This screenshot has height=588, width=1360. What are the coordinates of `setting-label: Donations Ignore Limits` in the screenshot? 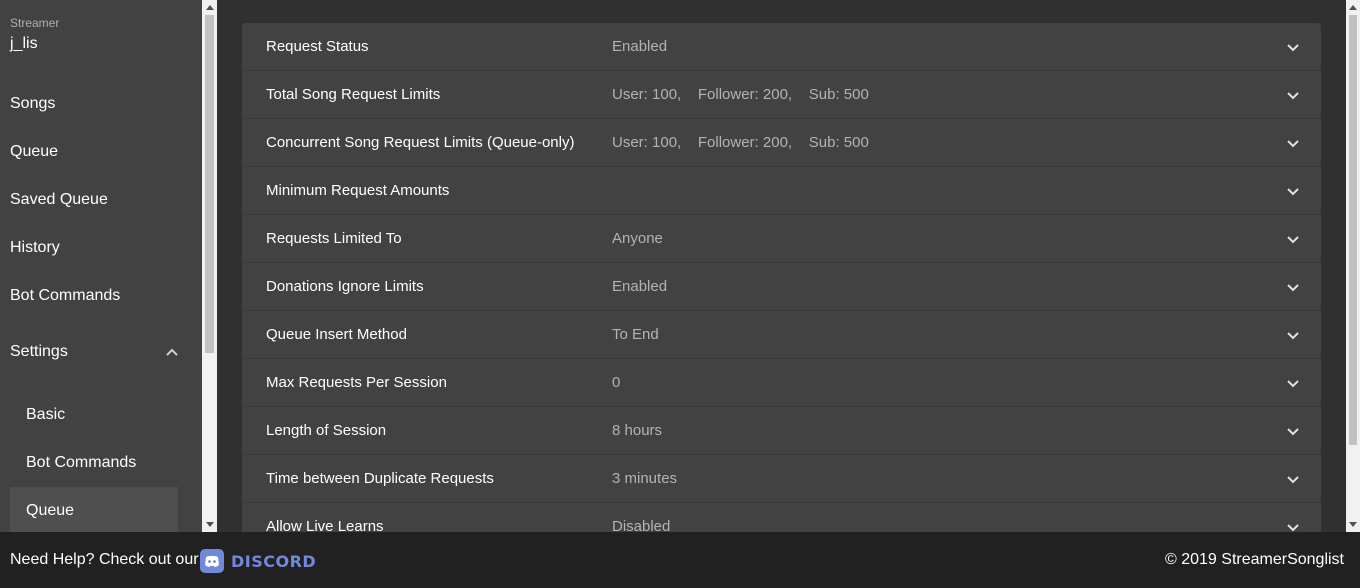 It's located at (345, 286).